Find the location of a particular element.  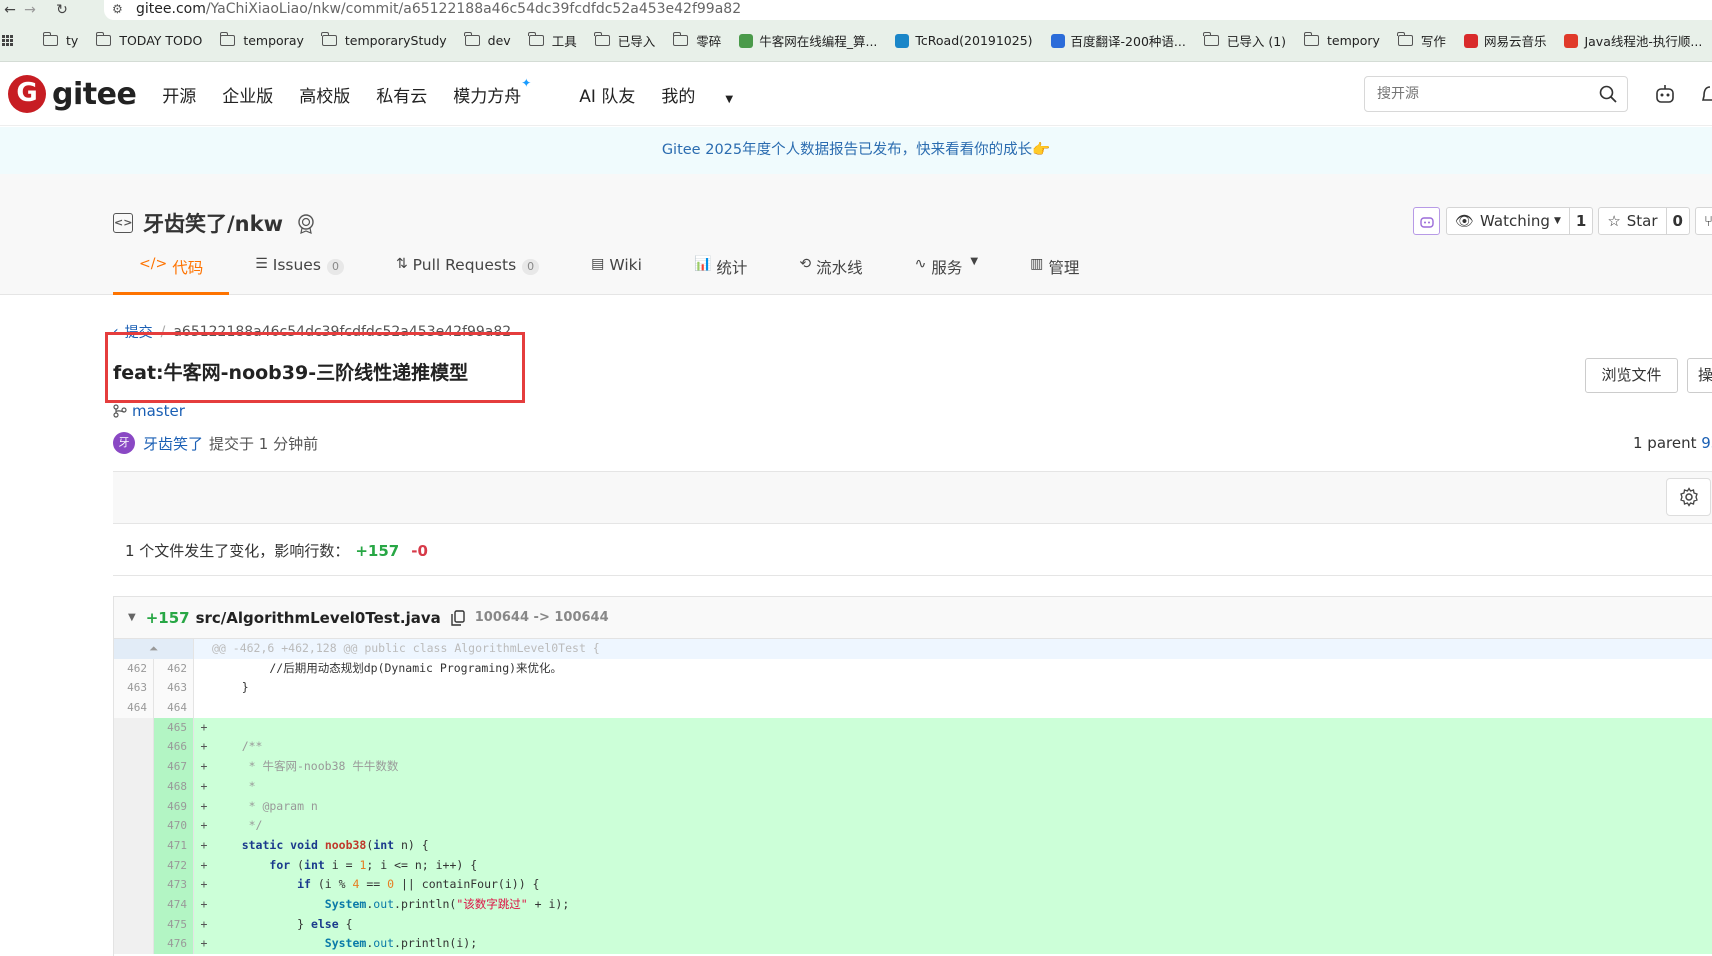

nav-opensource: 开源 is located at coordinates (179, 94).